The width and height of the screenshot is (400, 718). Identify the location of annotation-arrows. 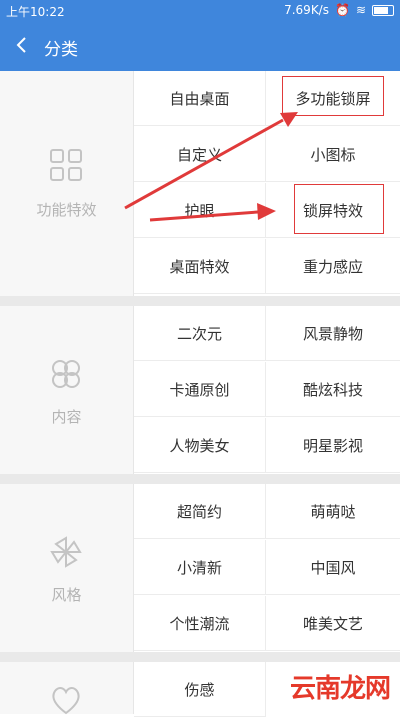
(211, 167).